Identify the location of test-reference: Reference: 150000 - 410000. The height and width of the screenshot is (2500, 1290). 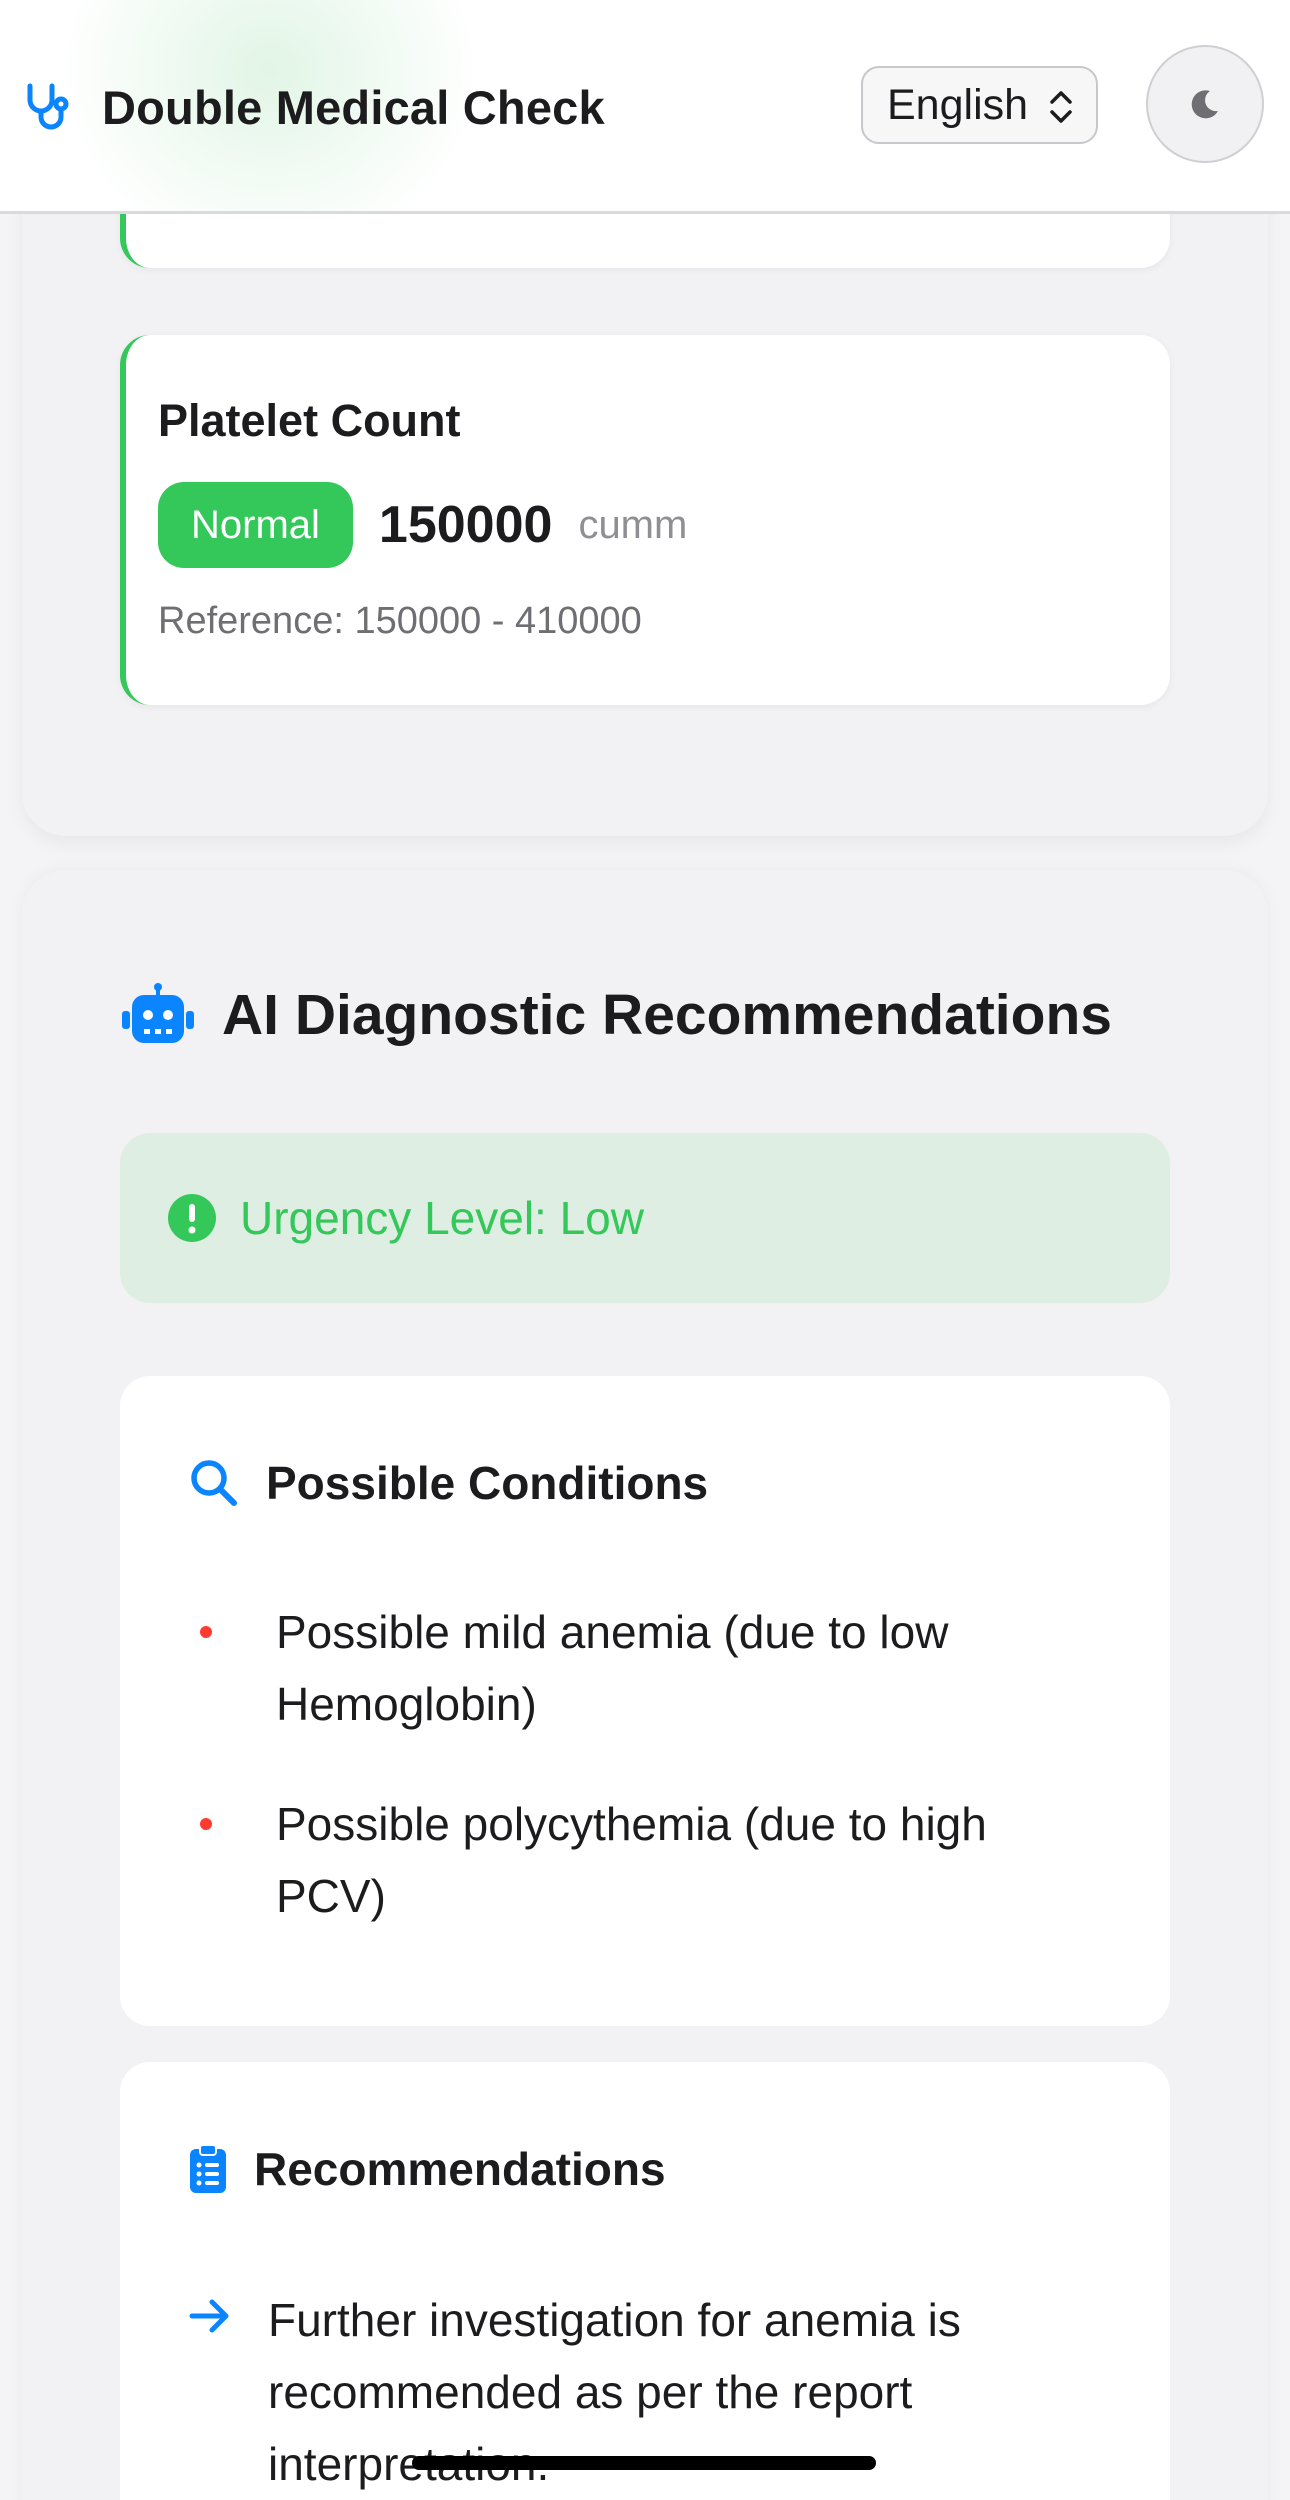
(400, 621).